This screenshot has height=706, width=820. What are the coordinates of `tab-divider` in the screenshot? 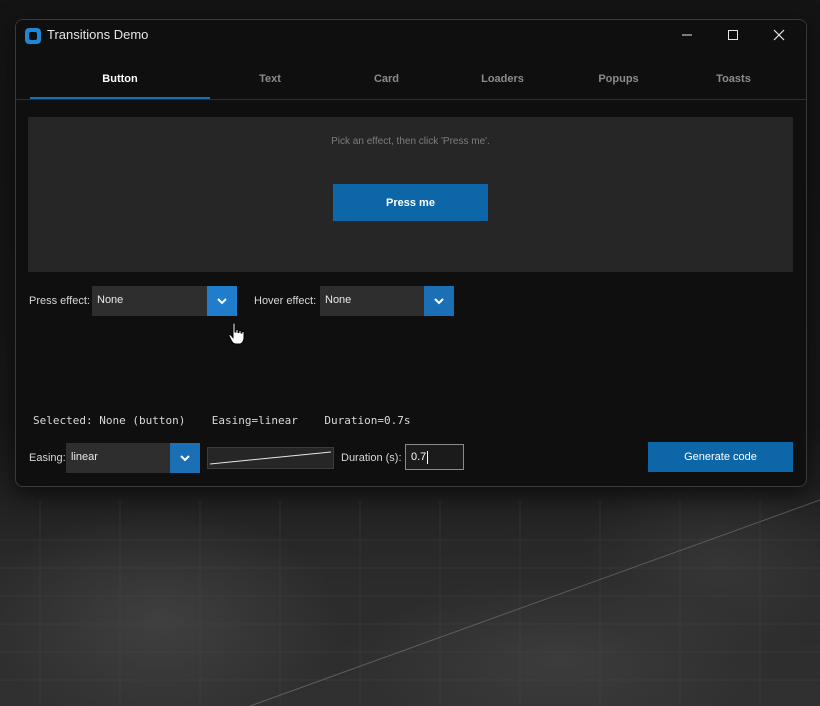 It's located at (411, 99).